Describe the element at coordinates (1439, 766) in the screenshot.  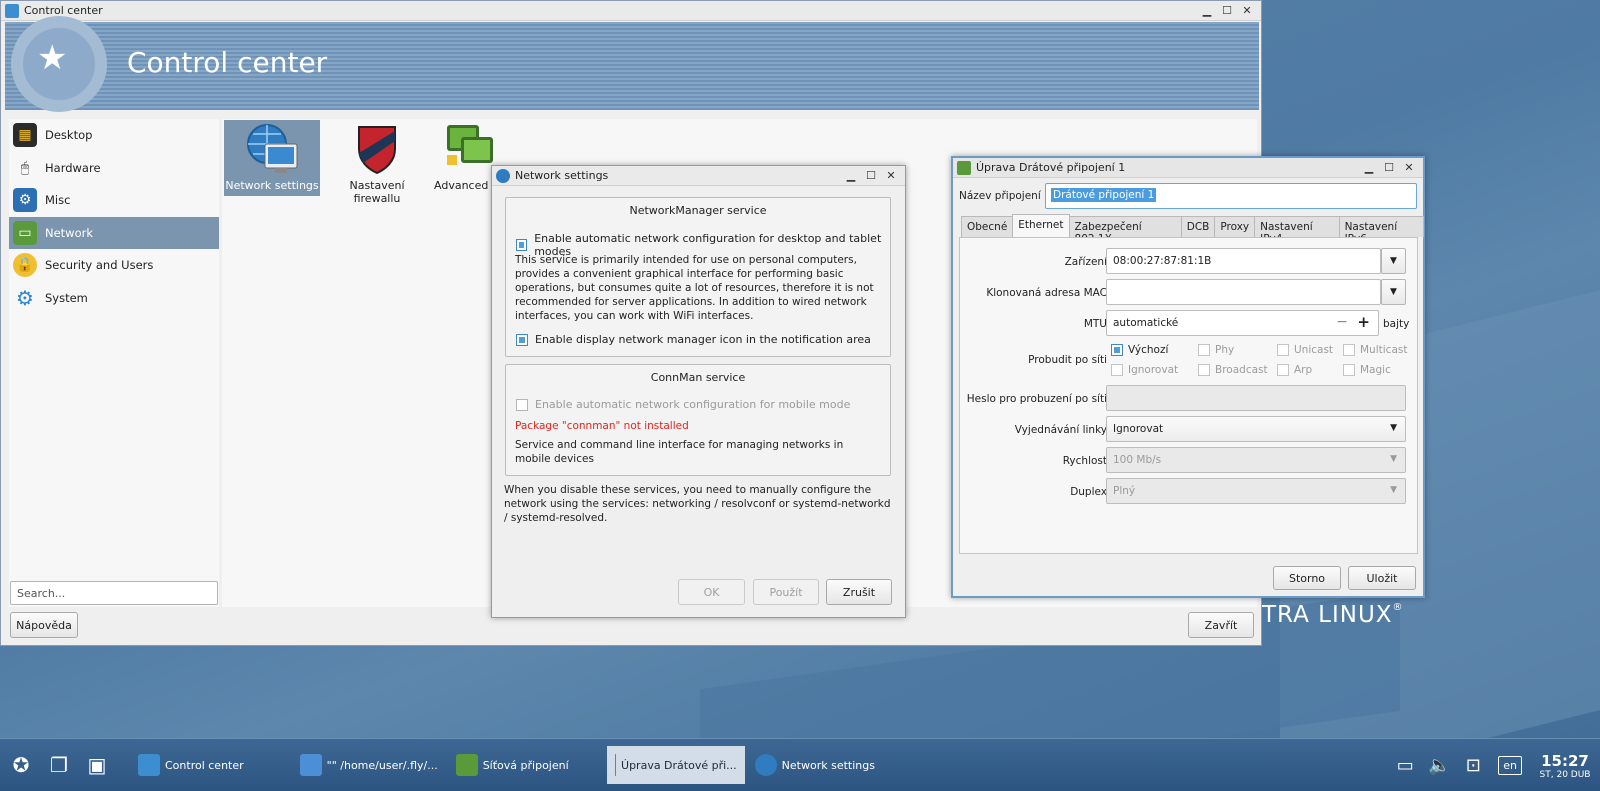
I see `volume-icon: 🔈` at that location.